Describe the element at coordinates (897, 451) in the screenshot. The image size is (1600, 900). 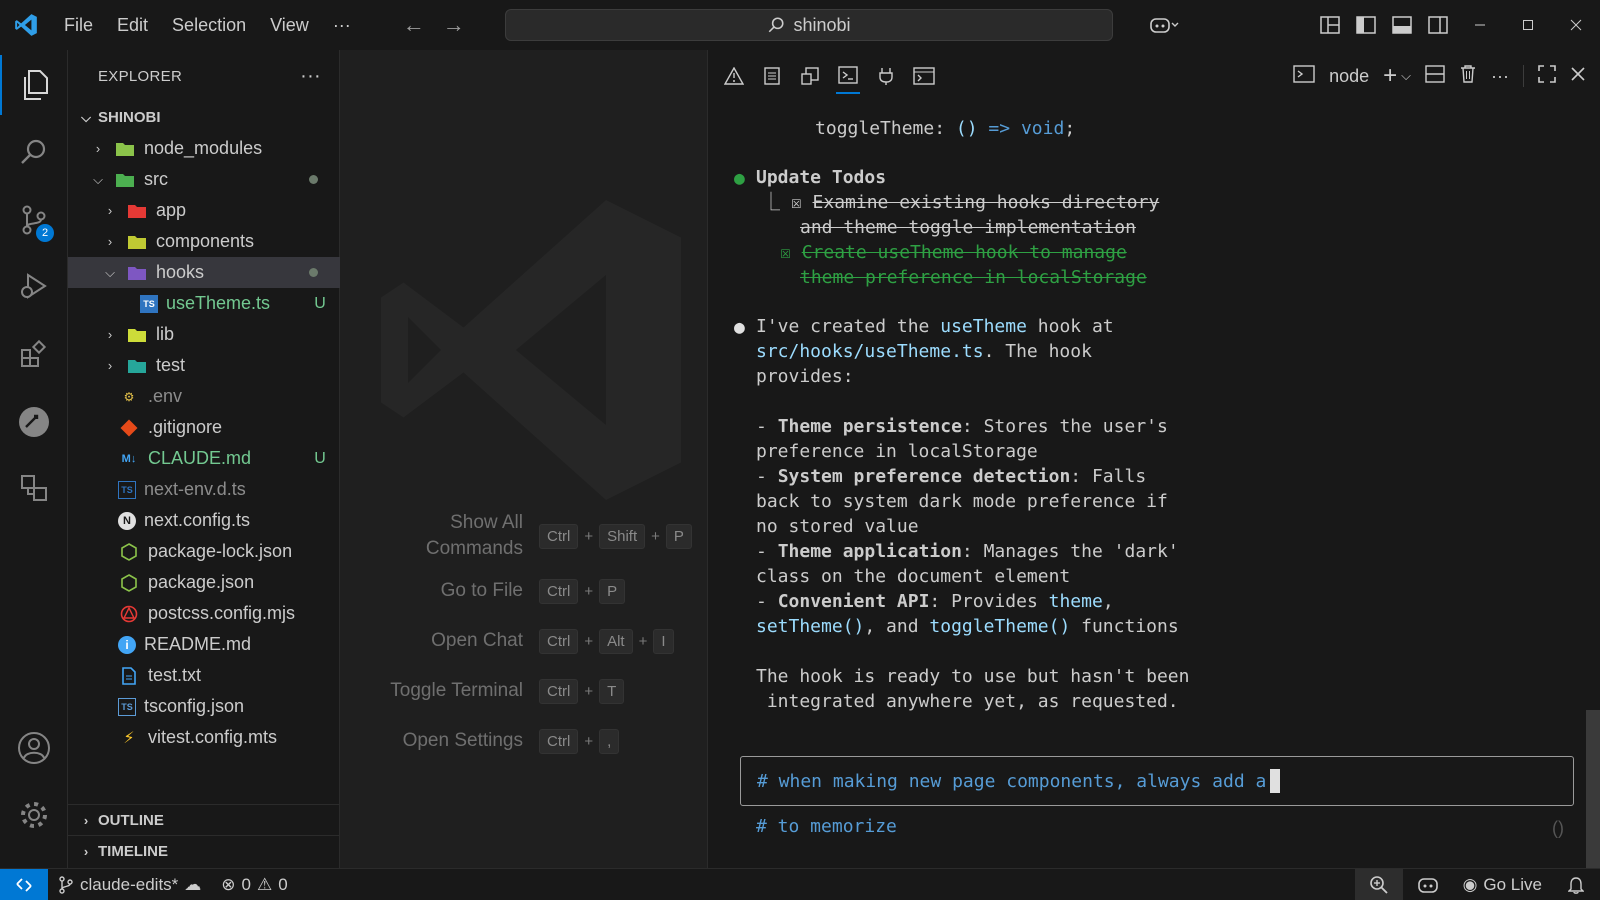
I see `message-line: preference in localStorage` at that location.